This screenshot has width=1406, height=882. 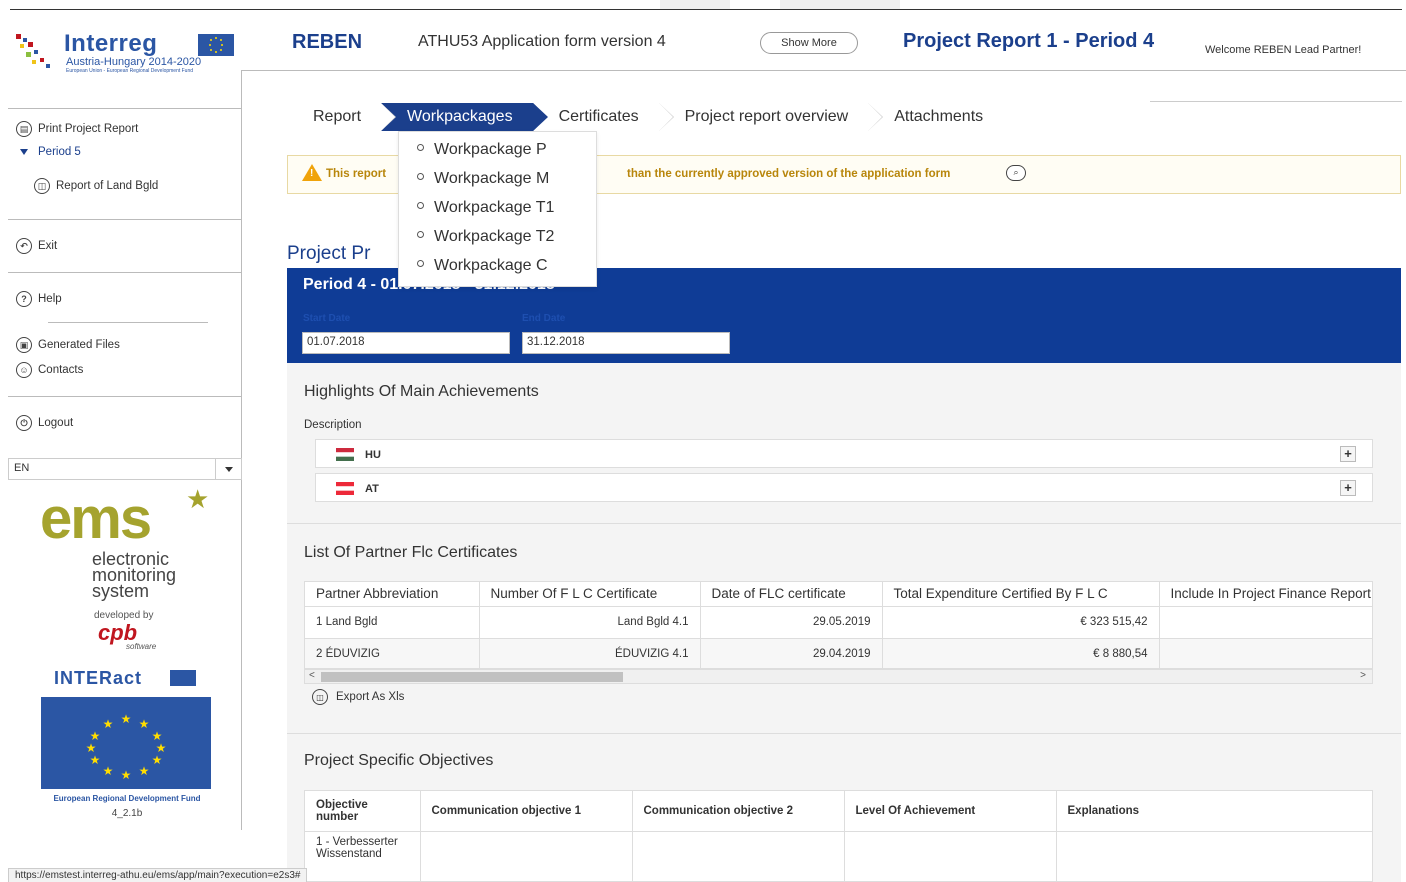 What do you see at coordinates (950, 811) in the screenshot?
I see `column-header: Level Of Achievement` at bounding box center [950, 811].